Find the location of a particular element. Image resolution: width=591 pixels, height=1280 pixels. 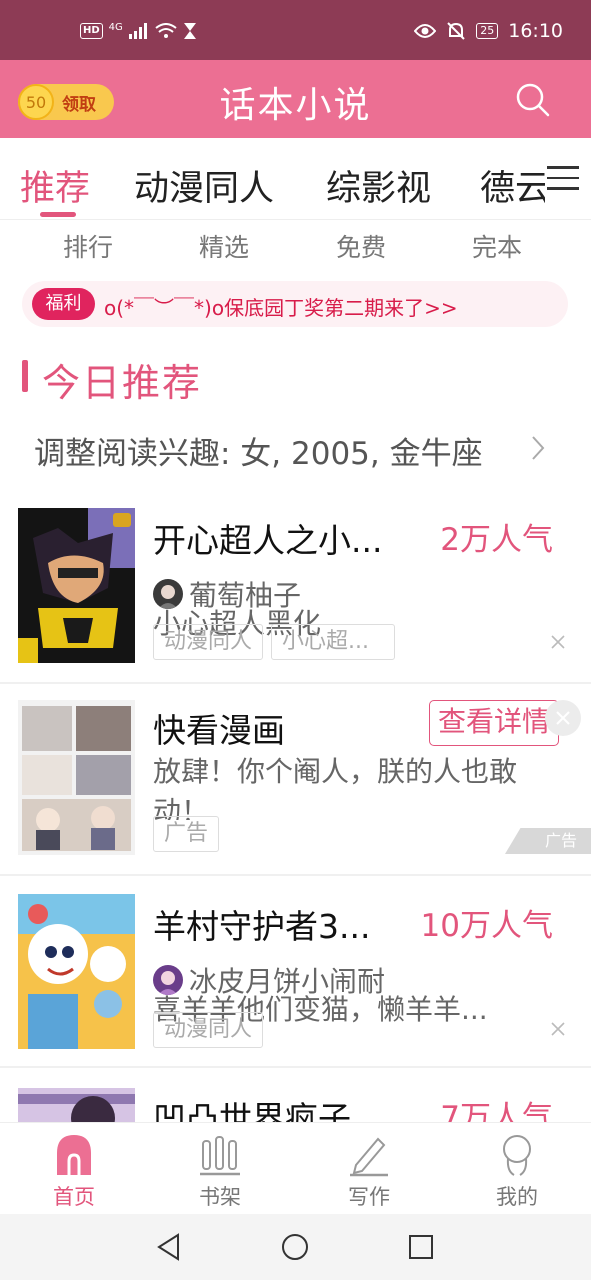

item-title: 凹凸世界疯子 is located at coordinates (252, 1110).